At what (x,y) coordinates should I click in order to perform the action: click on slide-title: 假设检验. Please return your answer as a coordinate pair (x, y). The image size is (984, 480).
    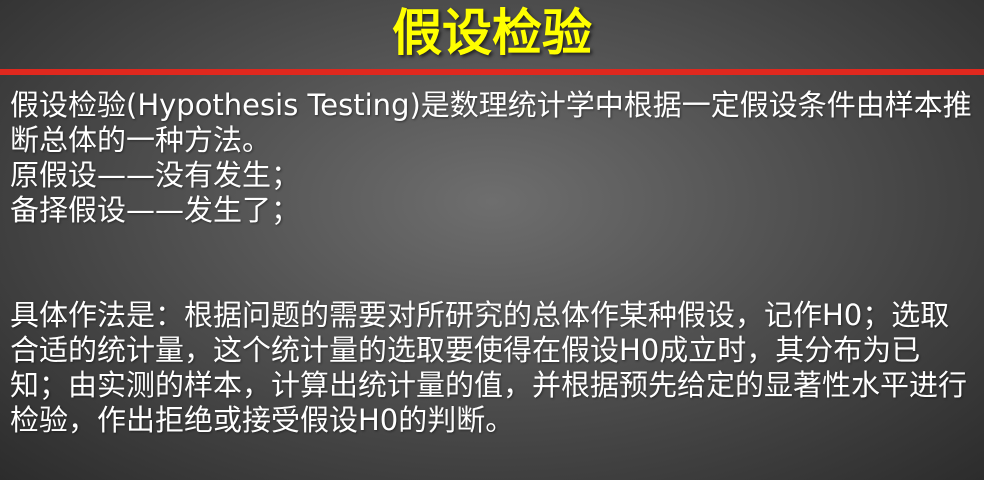
    Looking at the image, I should click on (492, 33).